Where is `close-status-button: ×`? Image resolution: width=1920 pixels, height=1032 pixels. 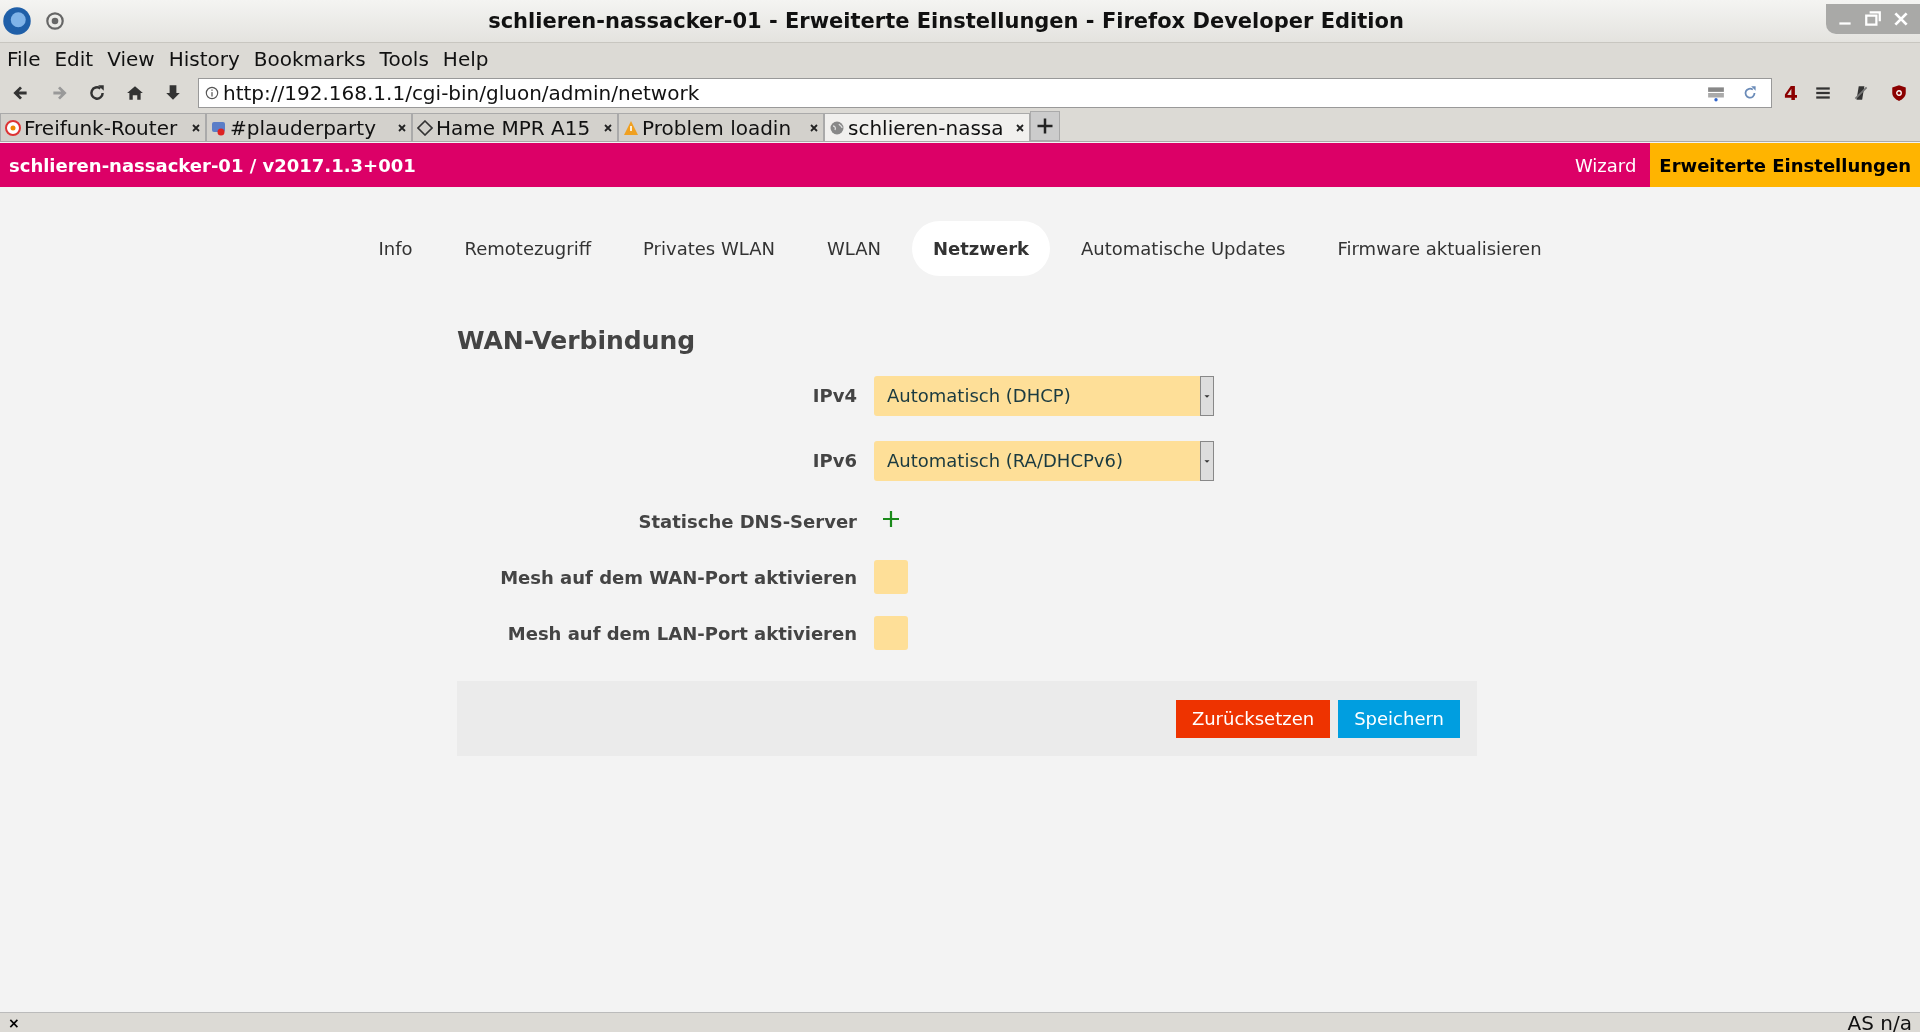
close-status-button: × is located at coordinates (14, 1022).